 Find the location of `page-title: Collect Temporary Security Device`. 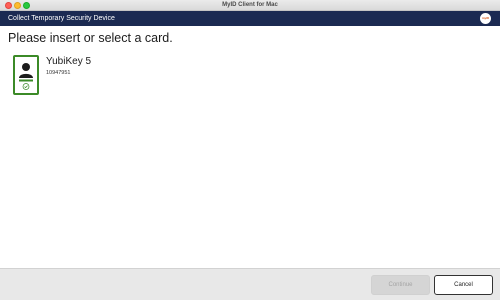

page-title: Collect Temporary Security Device is located at coordinates (61, 18).